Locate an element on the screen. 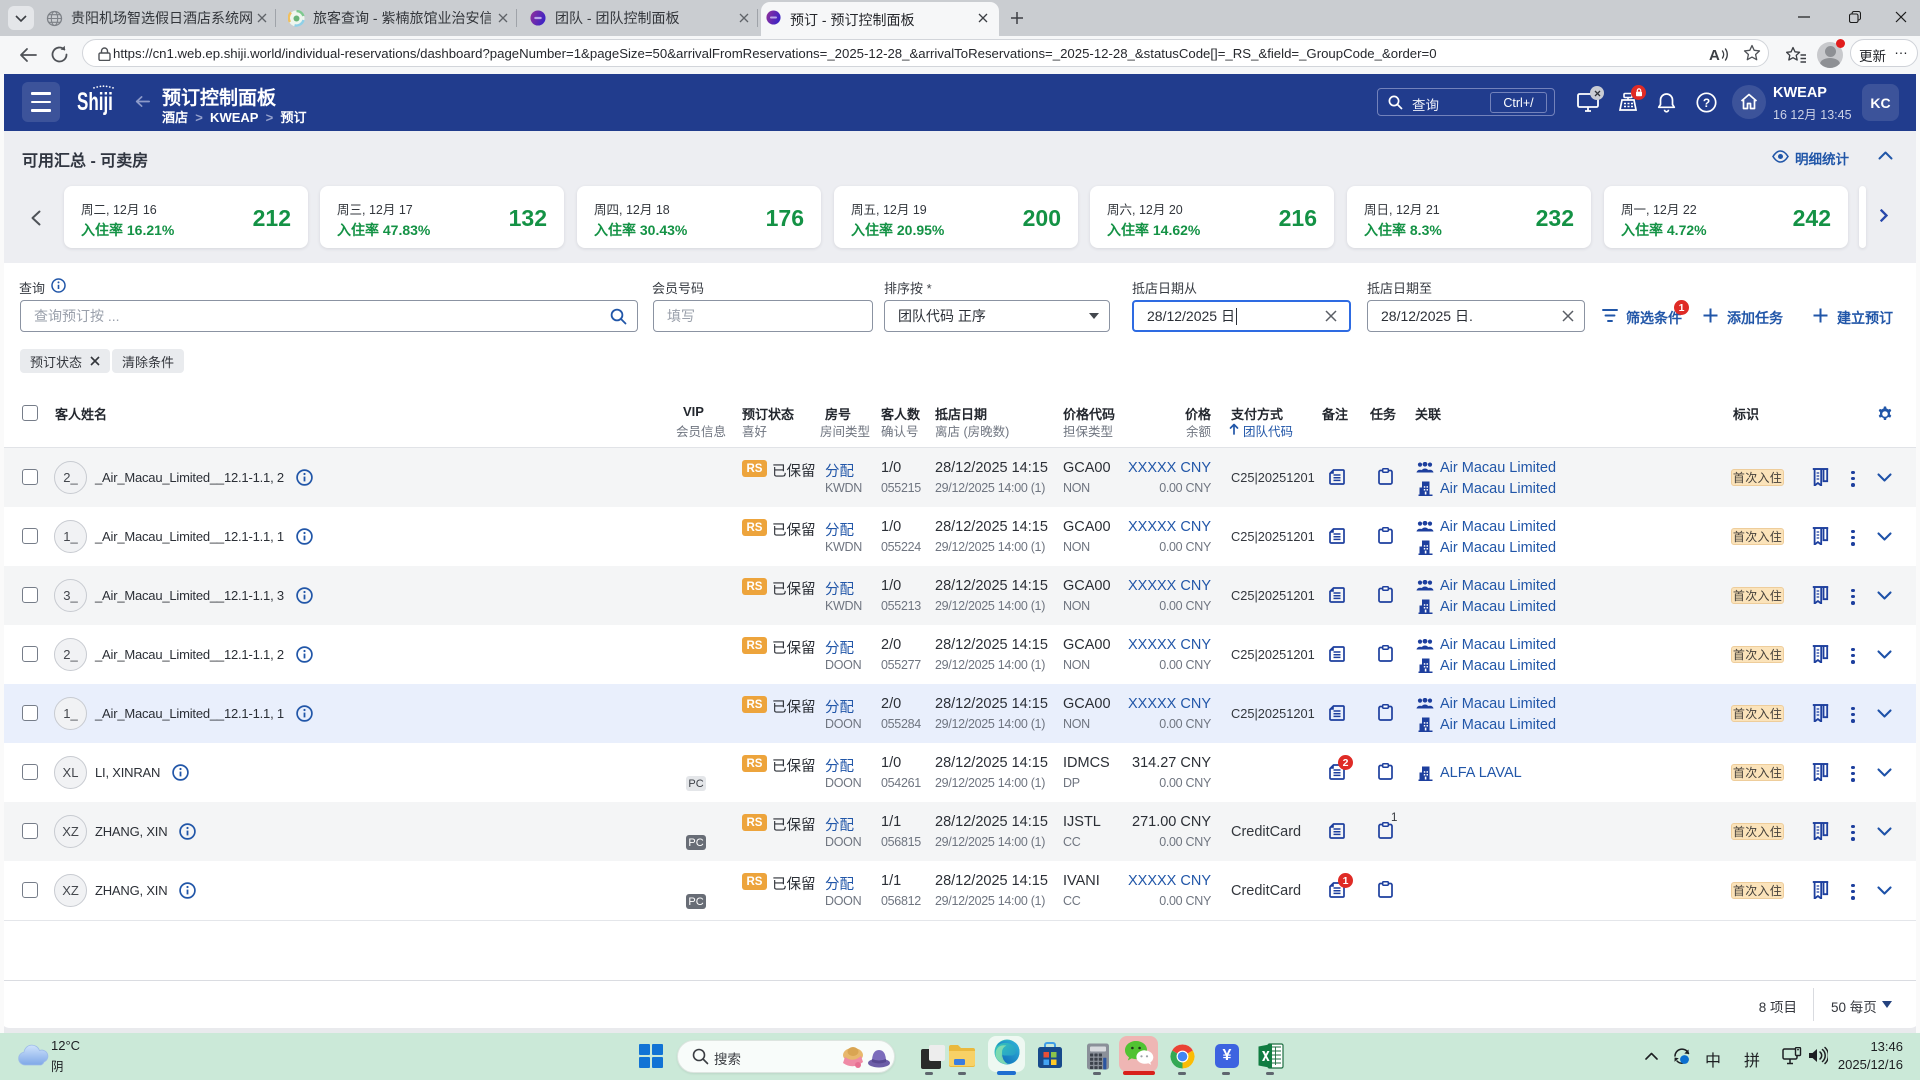 This screenshot has width=1920, height=1080. svg-text: A is located at coordinates (1714, 55).